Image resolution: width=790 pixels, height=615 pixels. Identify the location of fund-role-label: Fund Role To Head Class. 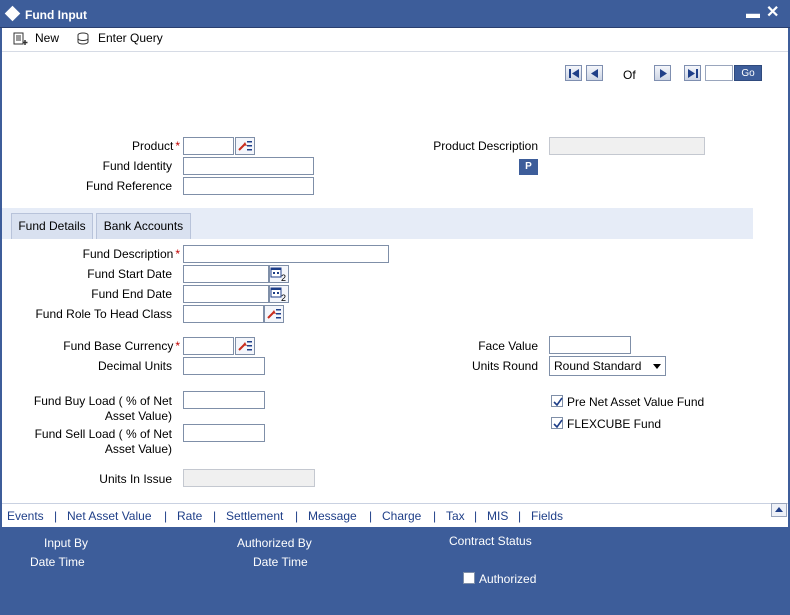
(103, 314).